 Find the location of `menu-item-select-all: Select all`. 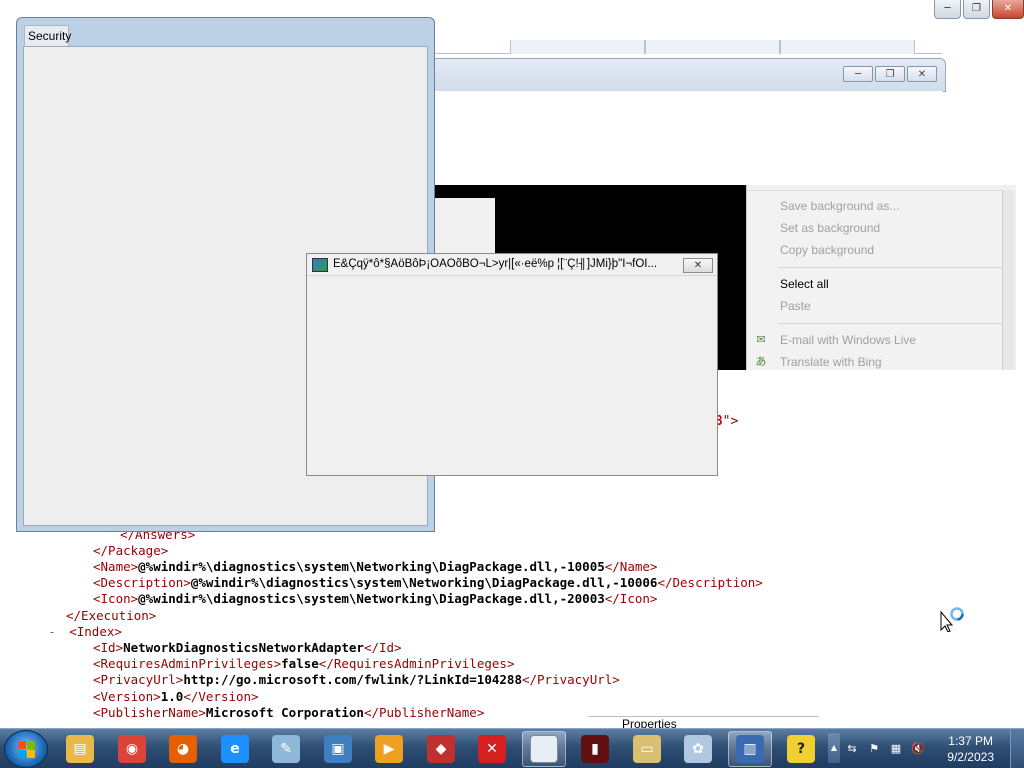

menu-item-select-all: Select all is located at coordinates (804, 284).